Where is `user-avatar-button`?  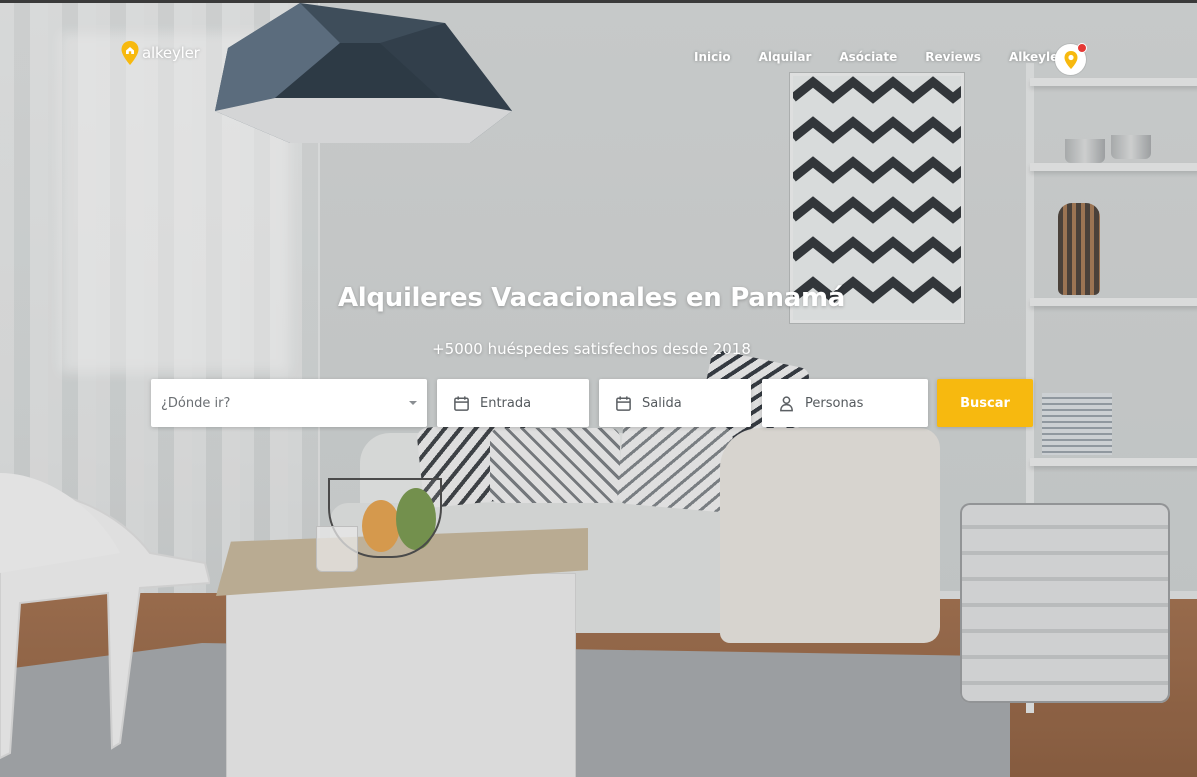 user-avatar-button is located at coordinates (1071, 59).